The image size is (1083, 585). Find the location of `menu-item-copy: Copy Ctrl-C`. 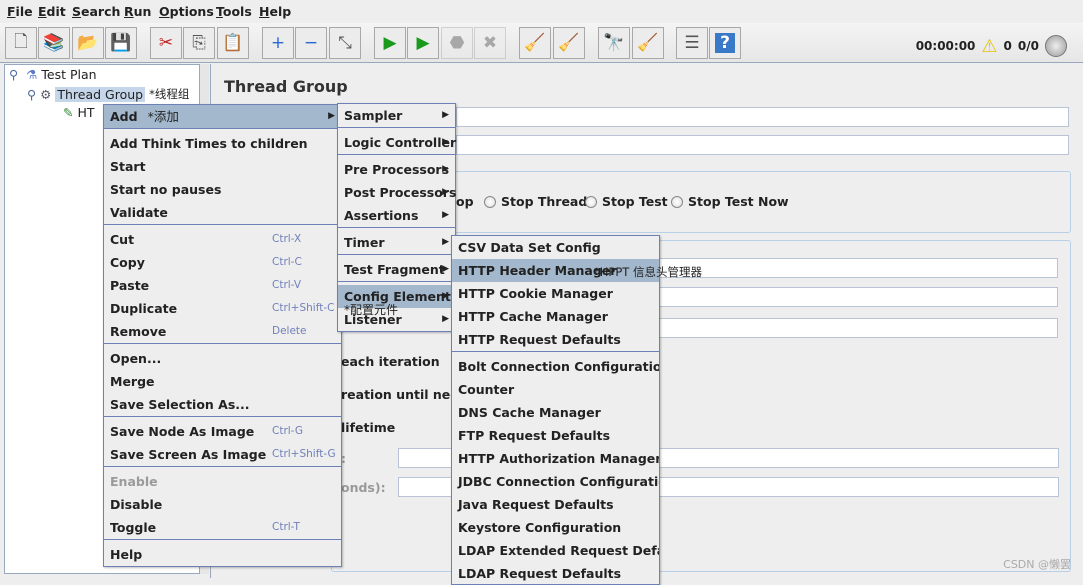

menu-item-copy: Copy Ctrl-C is located at coordinates (222, 262).